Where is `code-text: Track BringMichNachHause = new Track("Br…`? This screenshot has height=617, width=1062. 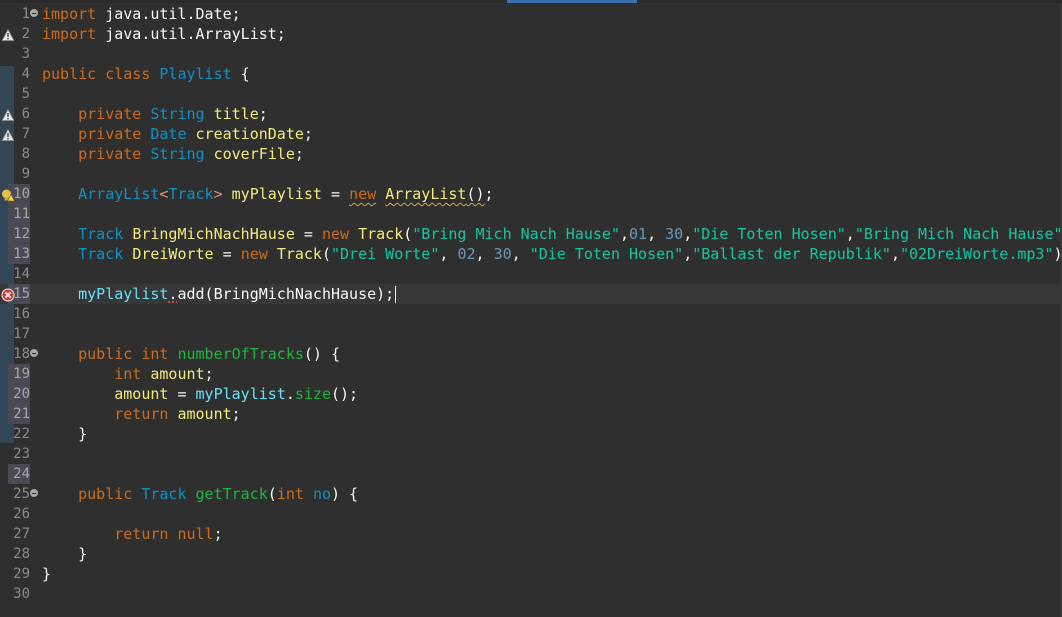
code-text: Track BringMichNachHause = new Track("Br… is located at coordinates (552, 234).